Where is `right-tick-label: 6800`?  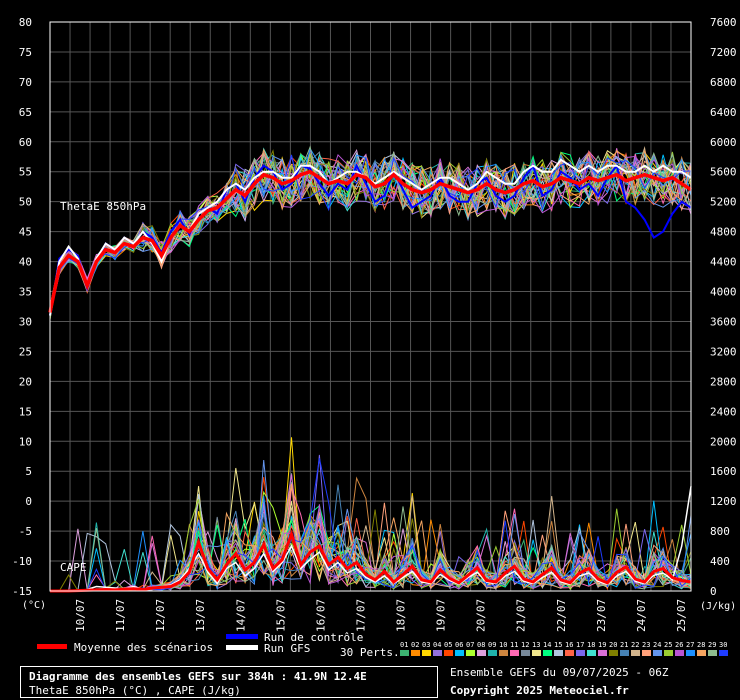 right-tick-label: 6800 is located at coordinates (723, 82).